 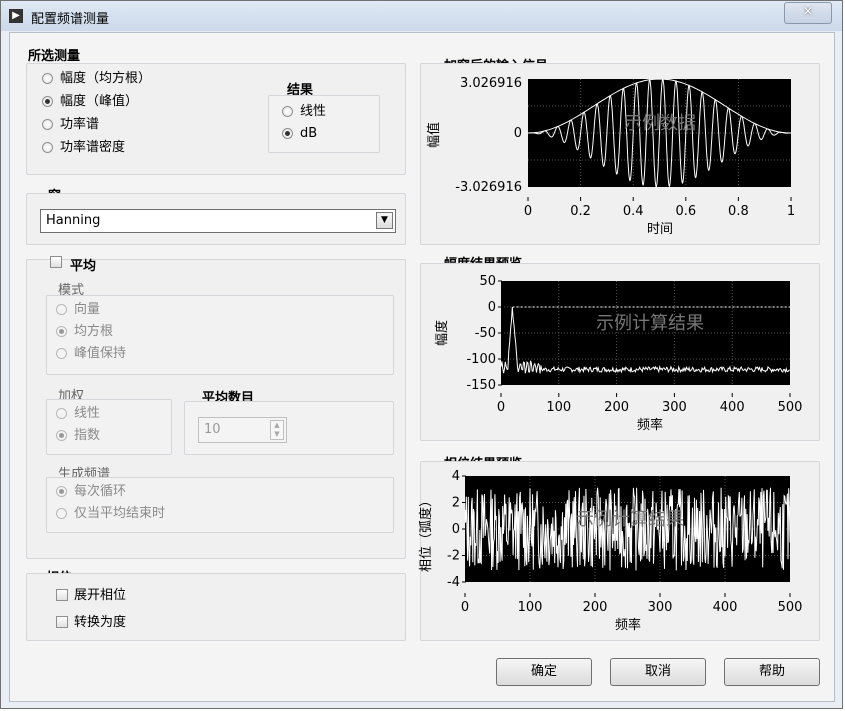 What do you see at coordinates (481, 359) in the screenshot?
I see `chart2-ytick-label: -100` at bounding box center [481, 359].